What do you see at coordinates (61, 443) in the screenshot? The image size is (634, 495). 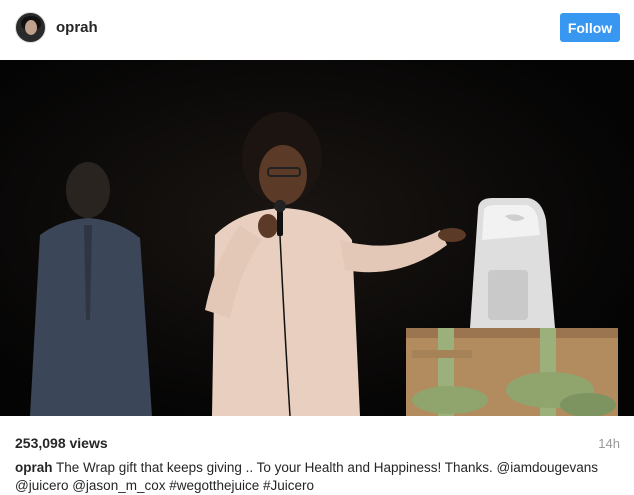 I see `view-count: 253,098 views` at bounding box center [61, 443].